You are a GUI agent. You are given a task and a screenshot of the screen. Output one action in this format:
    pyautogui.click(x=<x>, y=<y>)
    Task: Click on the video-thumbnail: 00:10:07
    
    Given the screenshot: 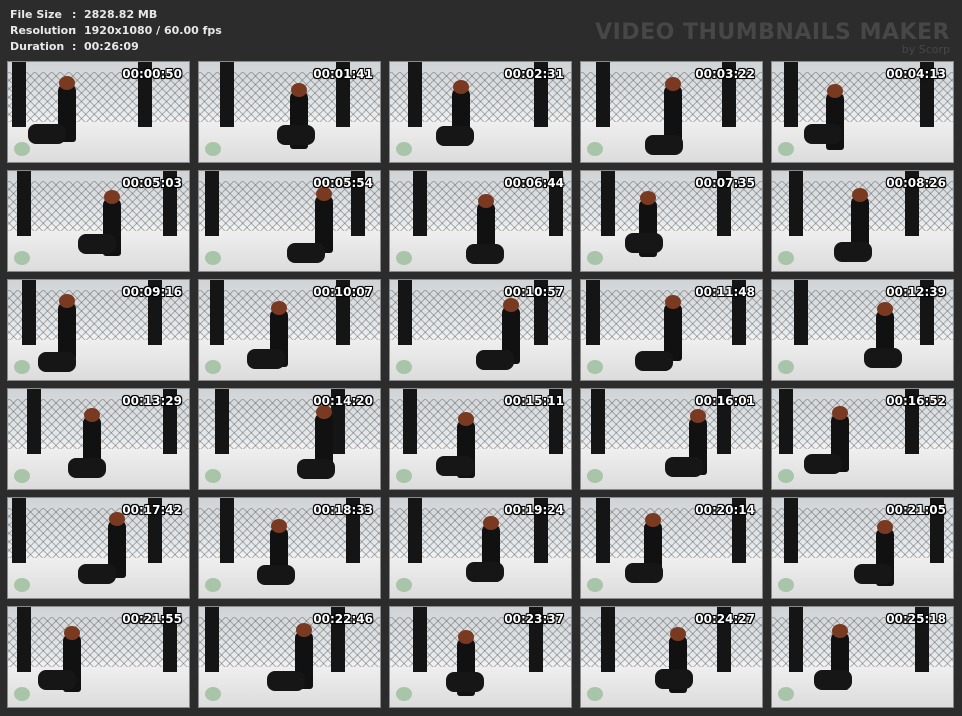 What is the action you would take?
    pyautogui.click(x=289, y=330)
    